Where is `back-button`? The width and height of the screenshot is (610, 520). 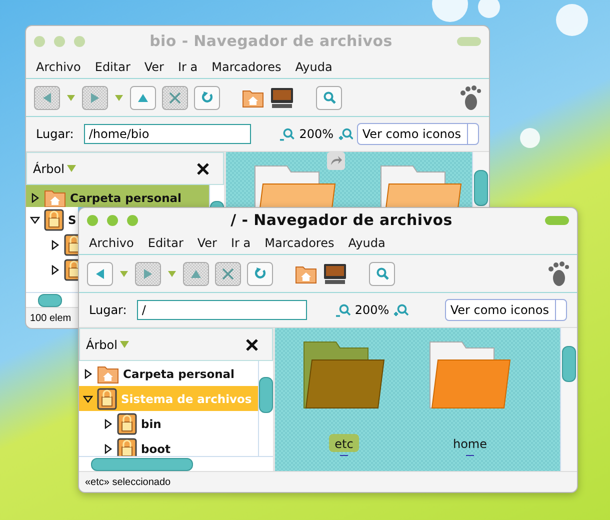
back-button is located at coordinates (100, 274).